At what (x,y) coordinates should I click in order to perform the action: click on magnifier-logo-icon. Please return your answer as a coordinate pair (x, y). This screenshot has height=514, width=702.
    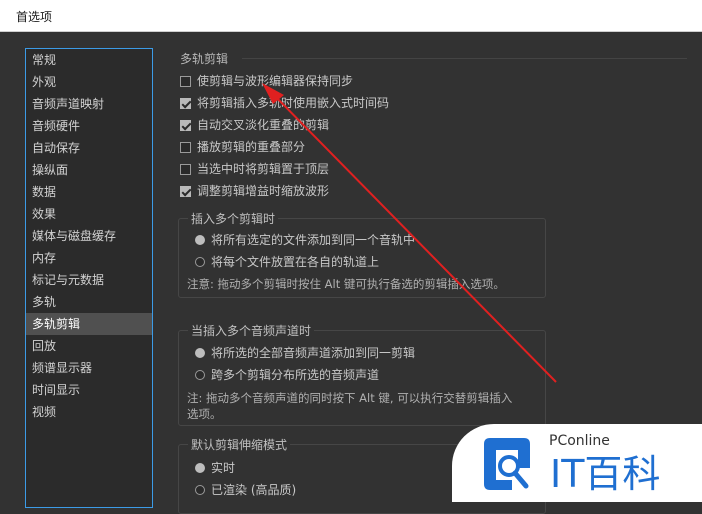
    Looking at the image, I should click on (507, 464).